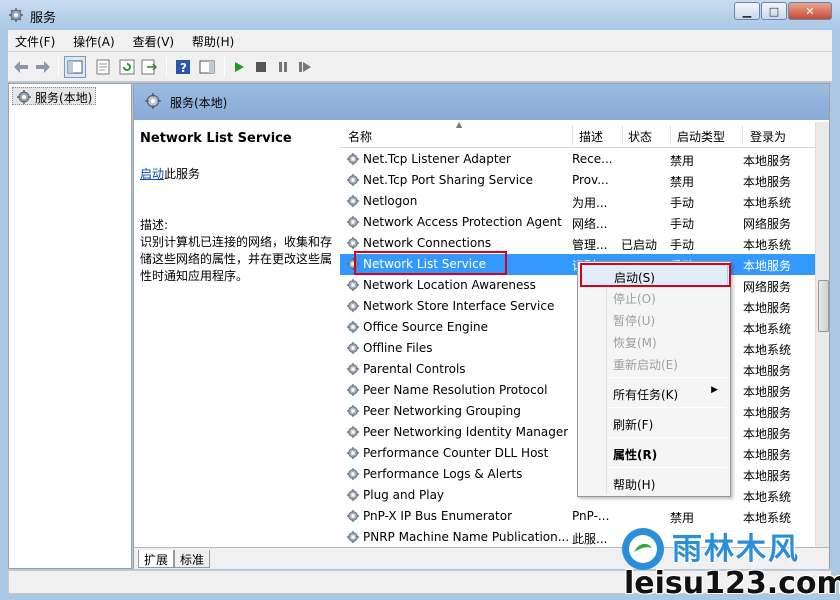 This screenshot has height=600, width=840. Describe the element at coordinates (64, 98) in the screenshot. I see `tree-item-label: 服务(本地)` at that location.